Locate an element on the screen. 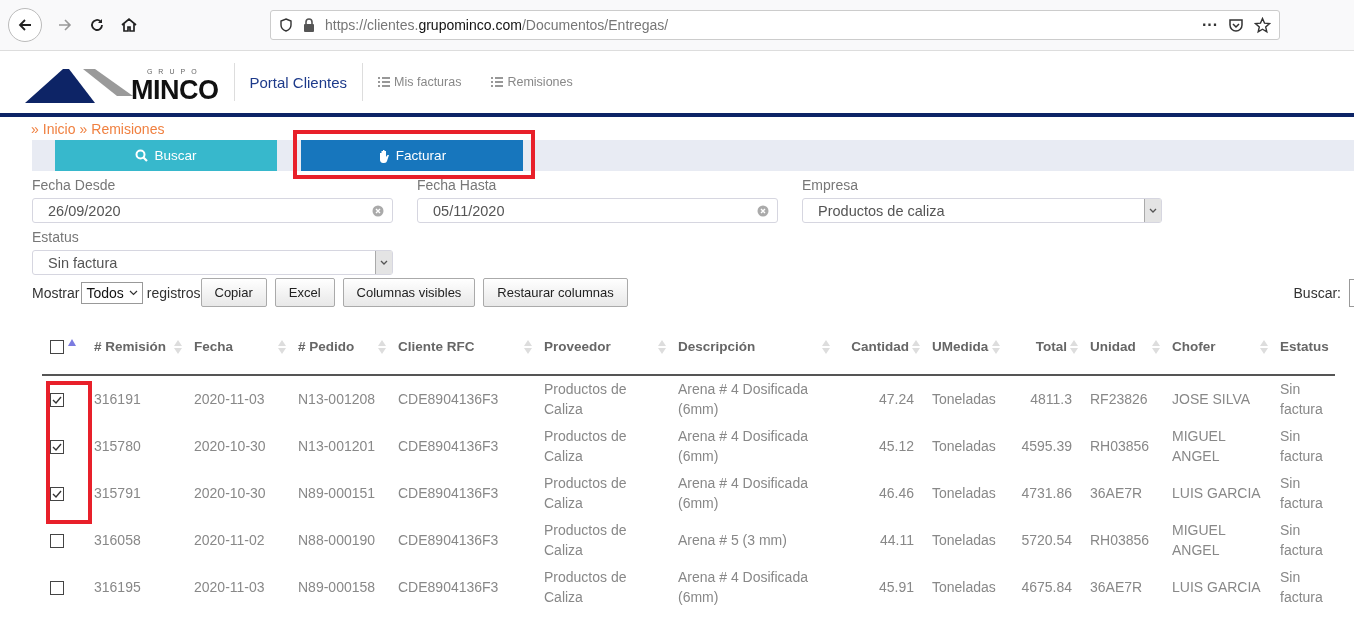 The image size is (1354, 622). field-label: Fecha Hasta is located at coordinates (457, 185).